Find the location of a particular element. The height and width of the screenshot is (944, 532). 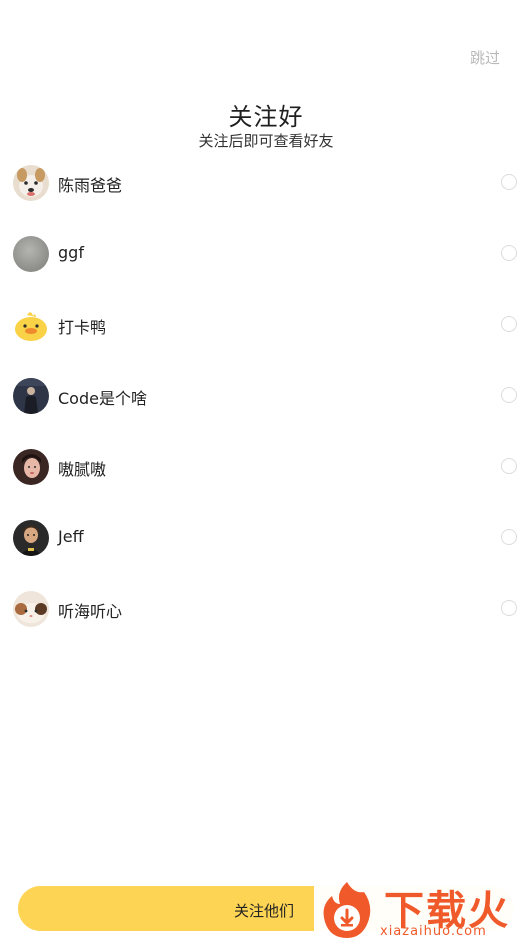

watermark-url: xiazaihuo.com is located at coordinates (433, 931).